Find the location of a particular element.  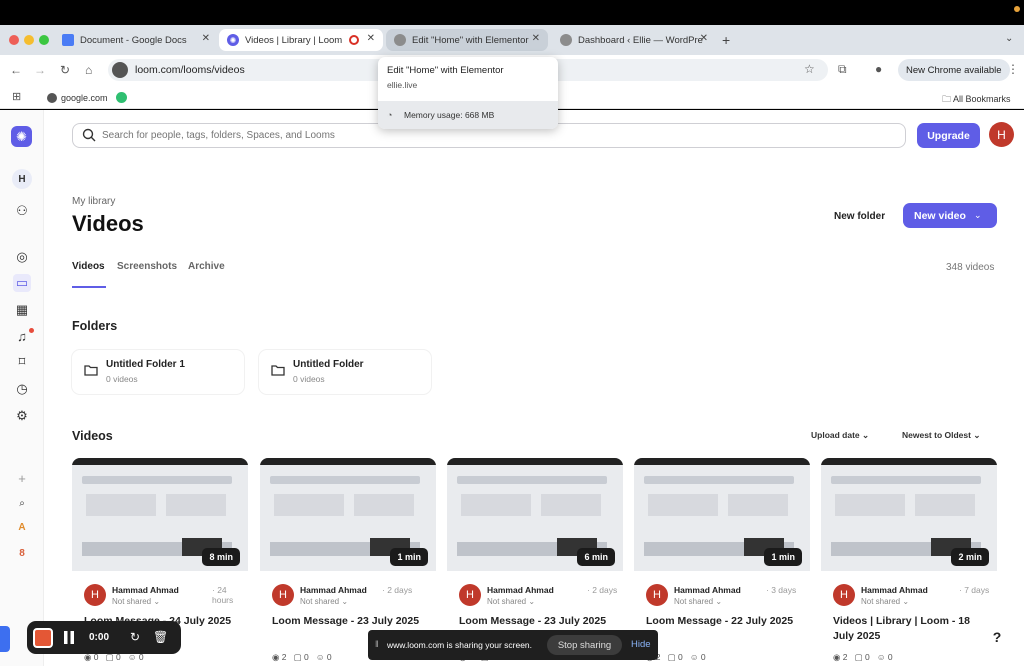

thumb-bar is located at coordinates (722, 461).